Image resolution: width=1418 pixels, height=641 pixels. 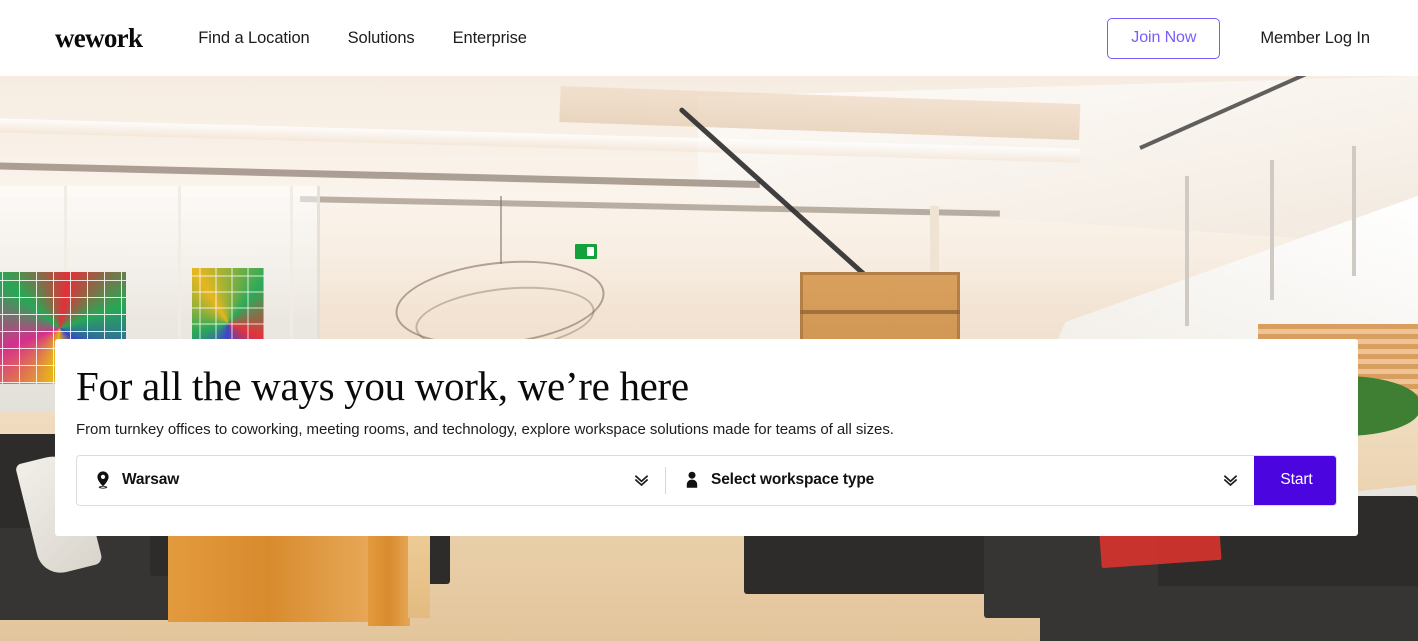 I want to click on workspace-type-value: Select workspace type, so click(x=793, y=480).